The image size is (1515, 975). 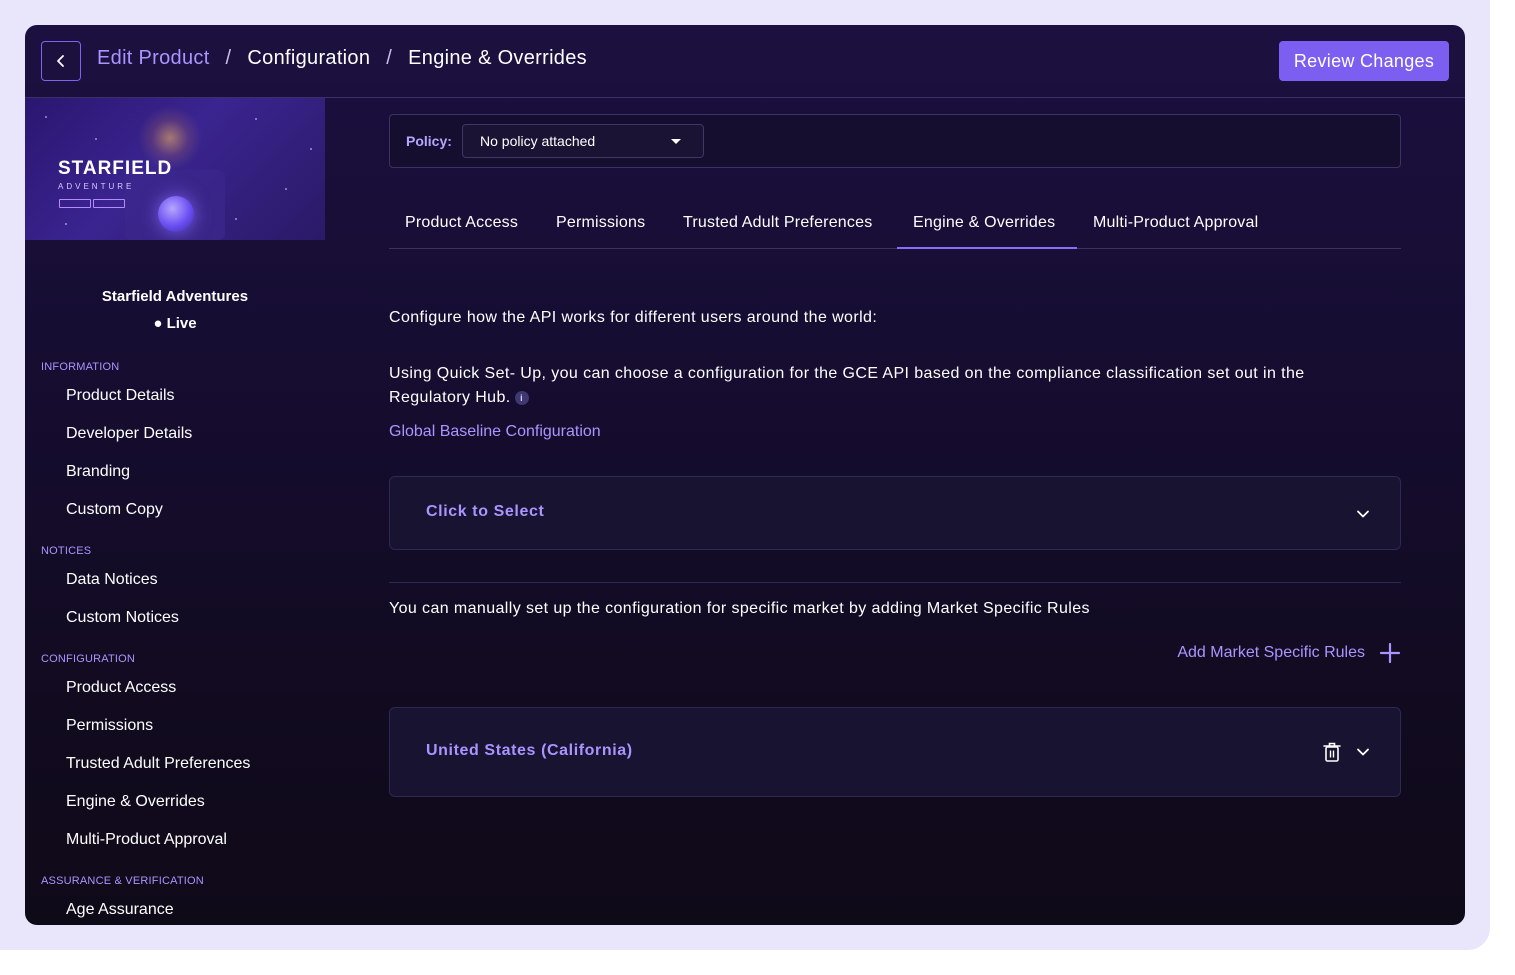 I want to click on nav-section-configuration: CONFIGURATION, so click(x=88, y=659).